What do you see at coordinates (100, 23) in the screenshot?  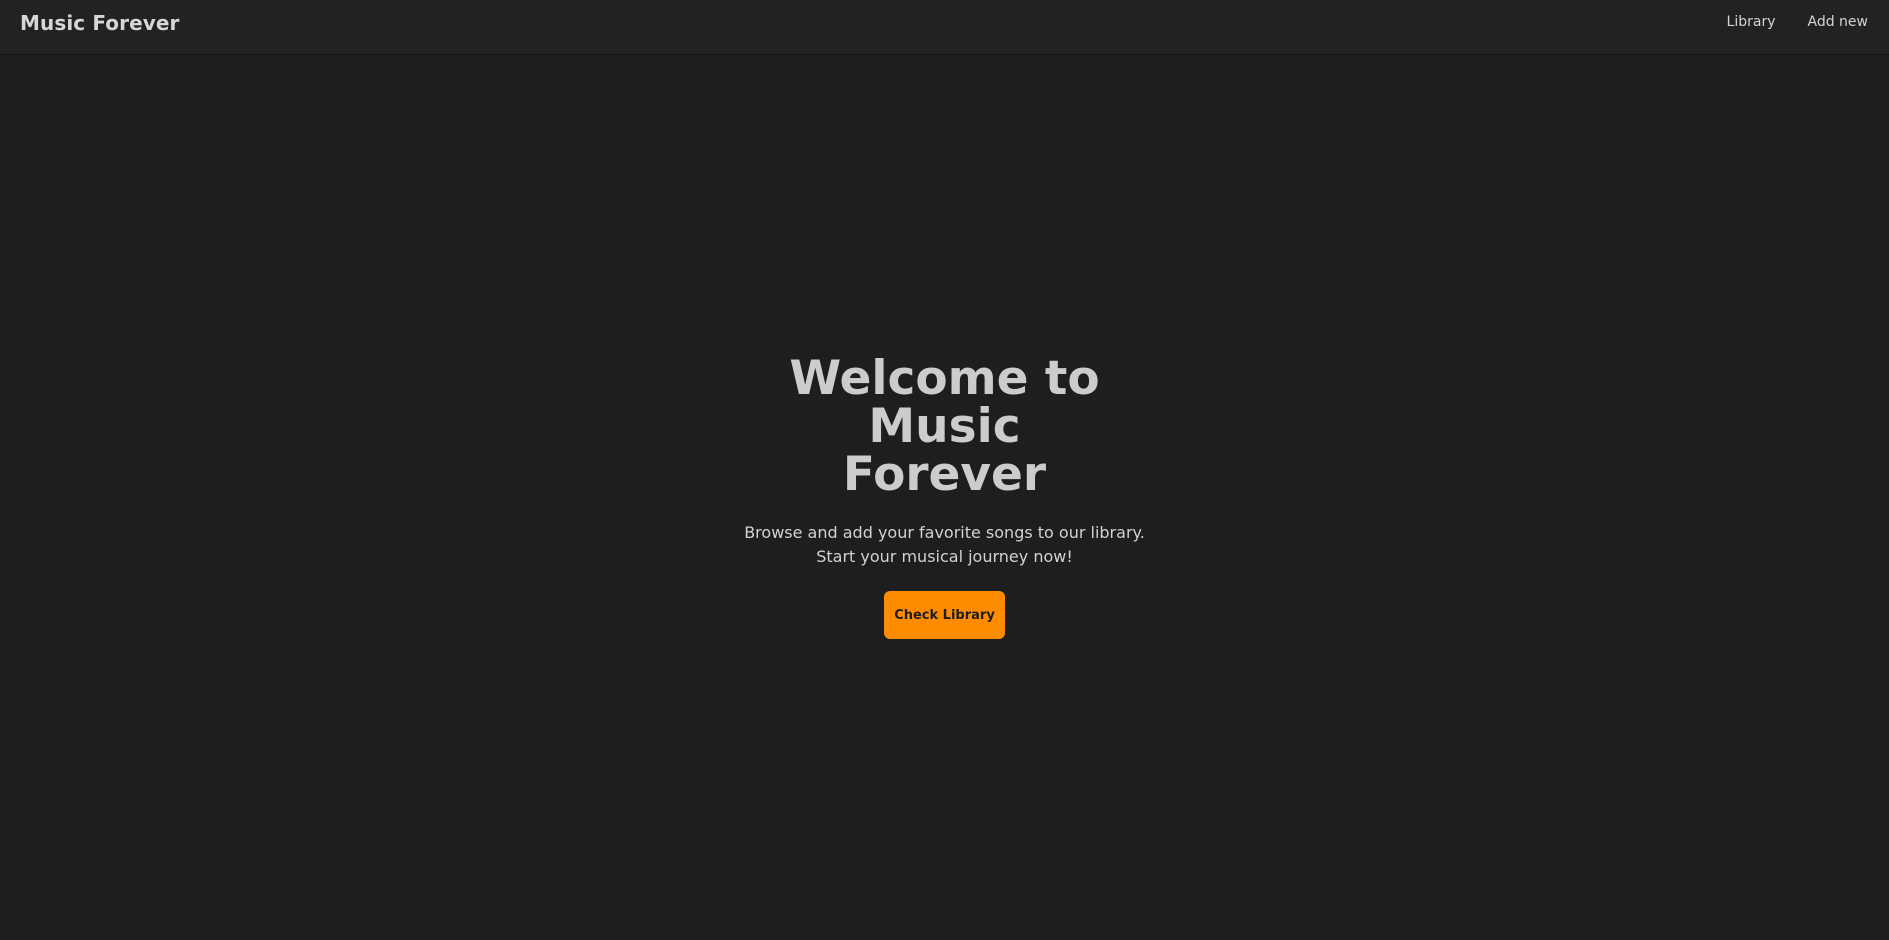 I see `brand-logo-link: Music Forever` at bounding box center [100, 23].